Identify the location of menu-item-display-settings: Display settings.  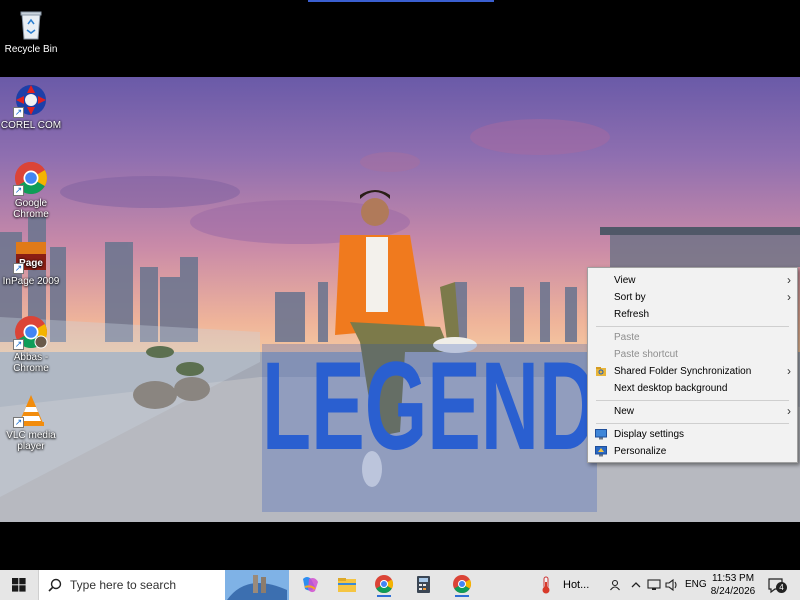
(692, 434).